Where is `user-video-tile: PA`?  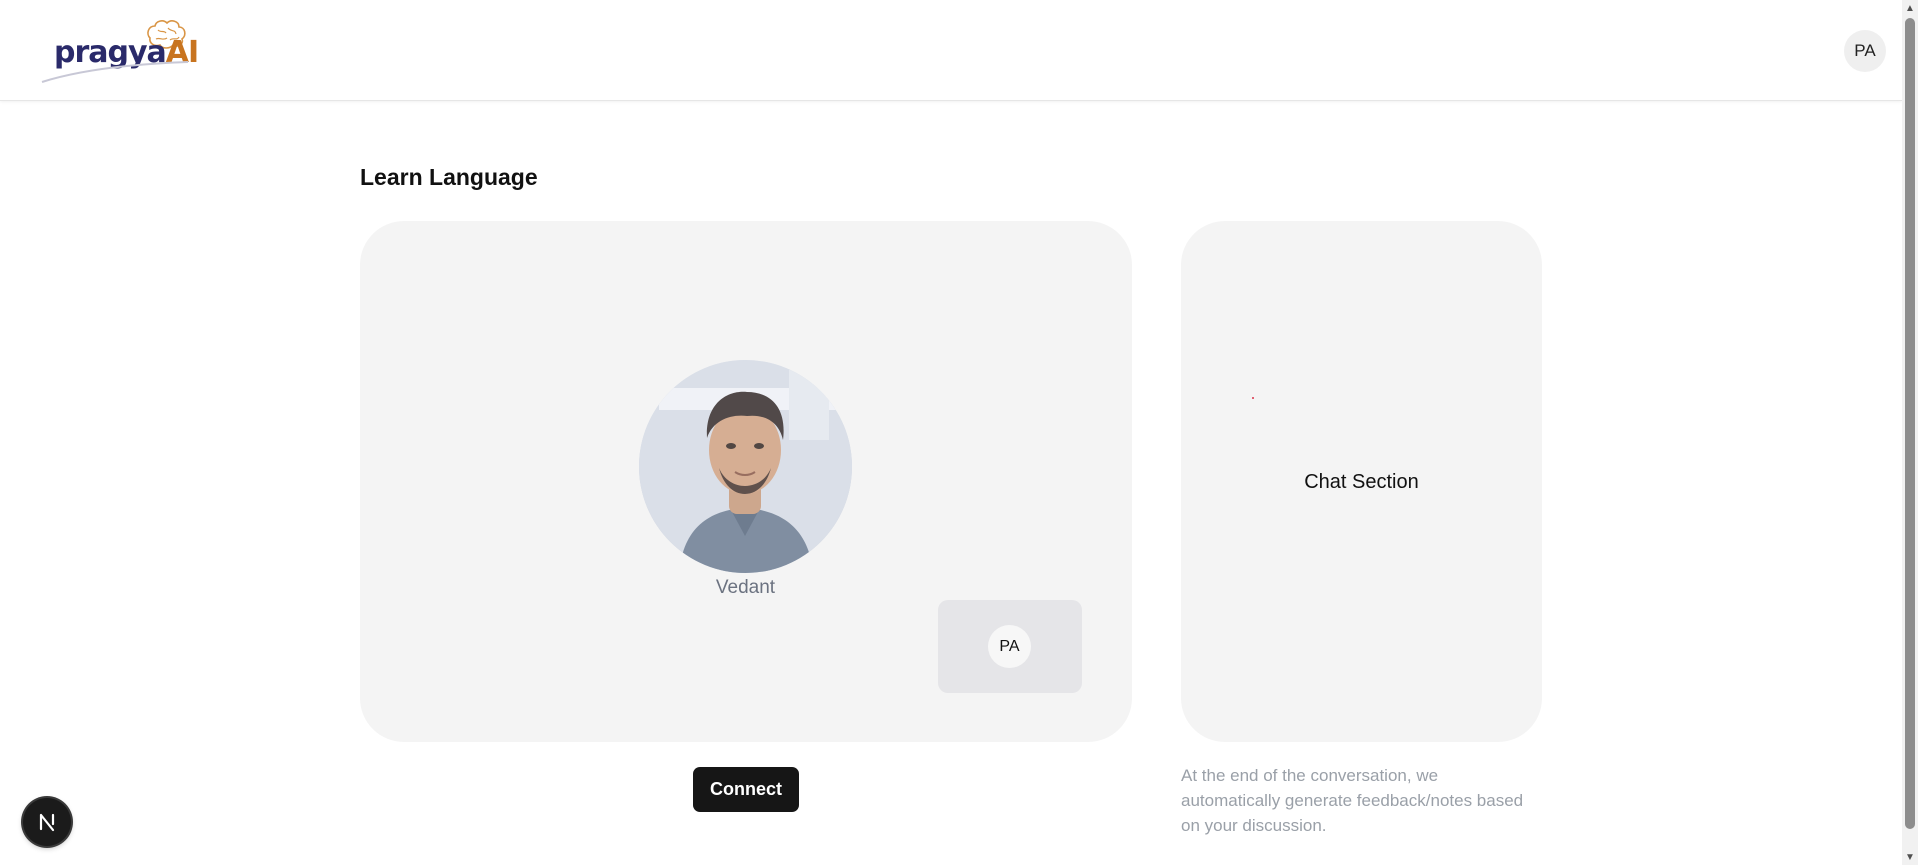 user-video-tile: PA is located at coordinates (1010, 646).